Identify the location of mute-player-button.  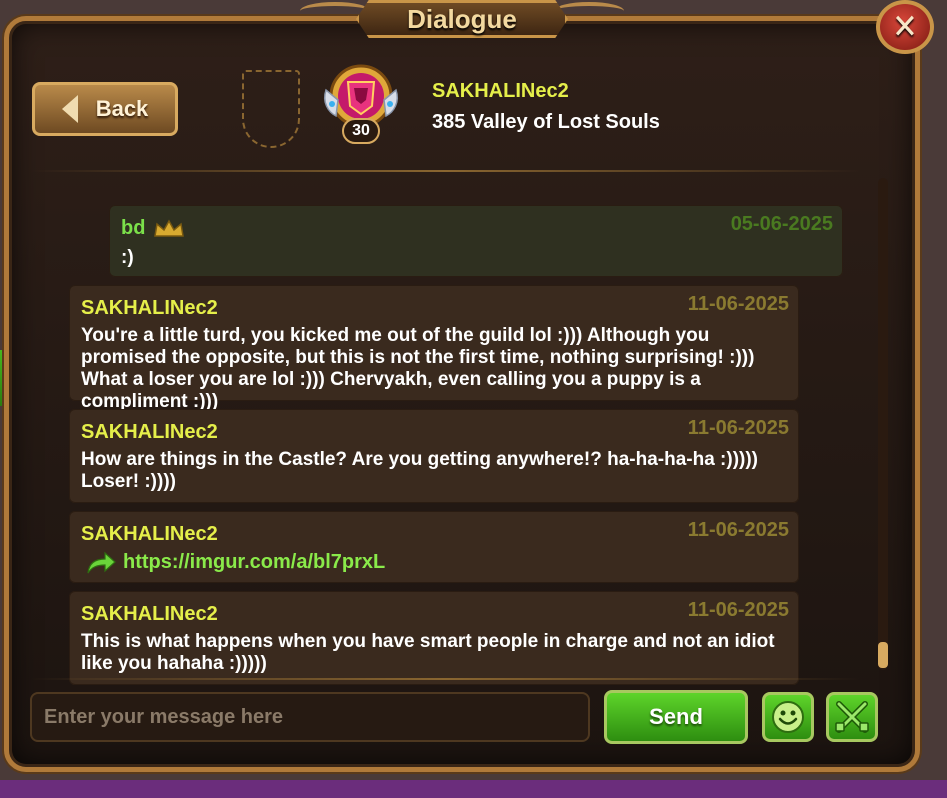
(852, 717).